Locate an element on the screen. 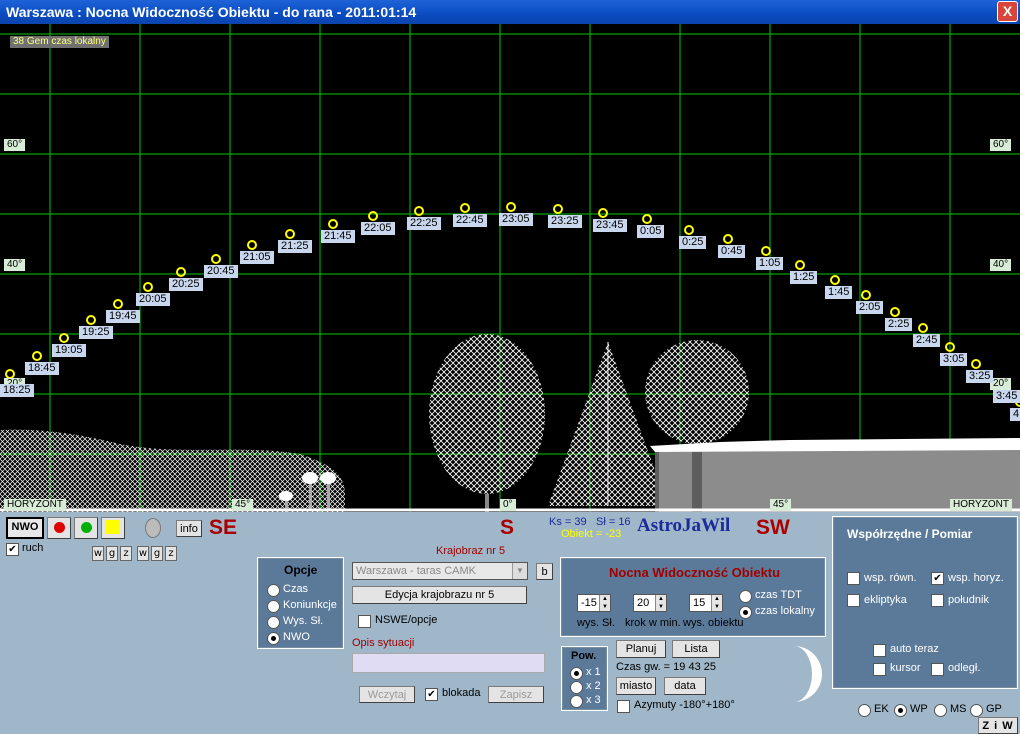 This screenshot has height=734, width=1020. tree-round-right is located at coordinates (697, 392).